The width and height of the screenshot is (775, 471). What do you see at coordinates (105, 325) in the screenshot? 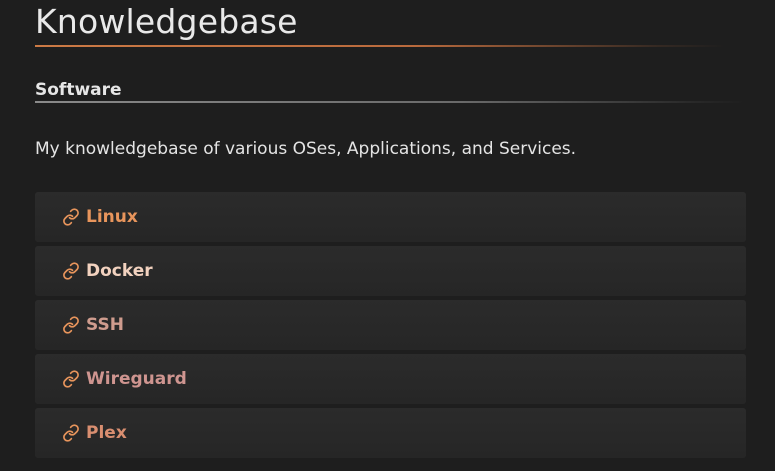
I see `link-label: SSH` at bounding box center [105, 325].